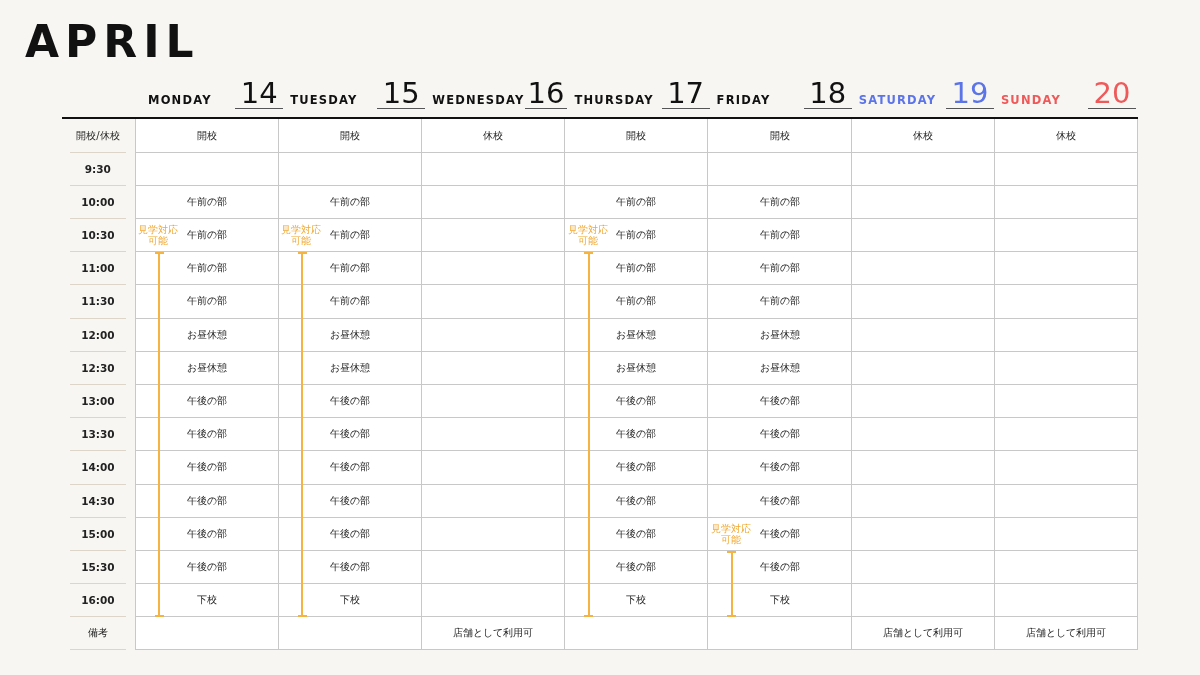 The height and width of the screenshot is (675, 1200). Describe the element at coordinates (614, 100) in the screenshot. I see `day-name: THURSDAY` at that location.